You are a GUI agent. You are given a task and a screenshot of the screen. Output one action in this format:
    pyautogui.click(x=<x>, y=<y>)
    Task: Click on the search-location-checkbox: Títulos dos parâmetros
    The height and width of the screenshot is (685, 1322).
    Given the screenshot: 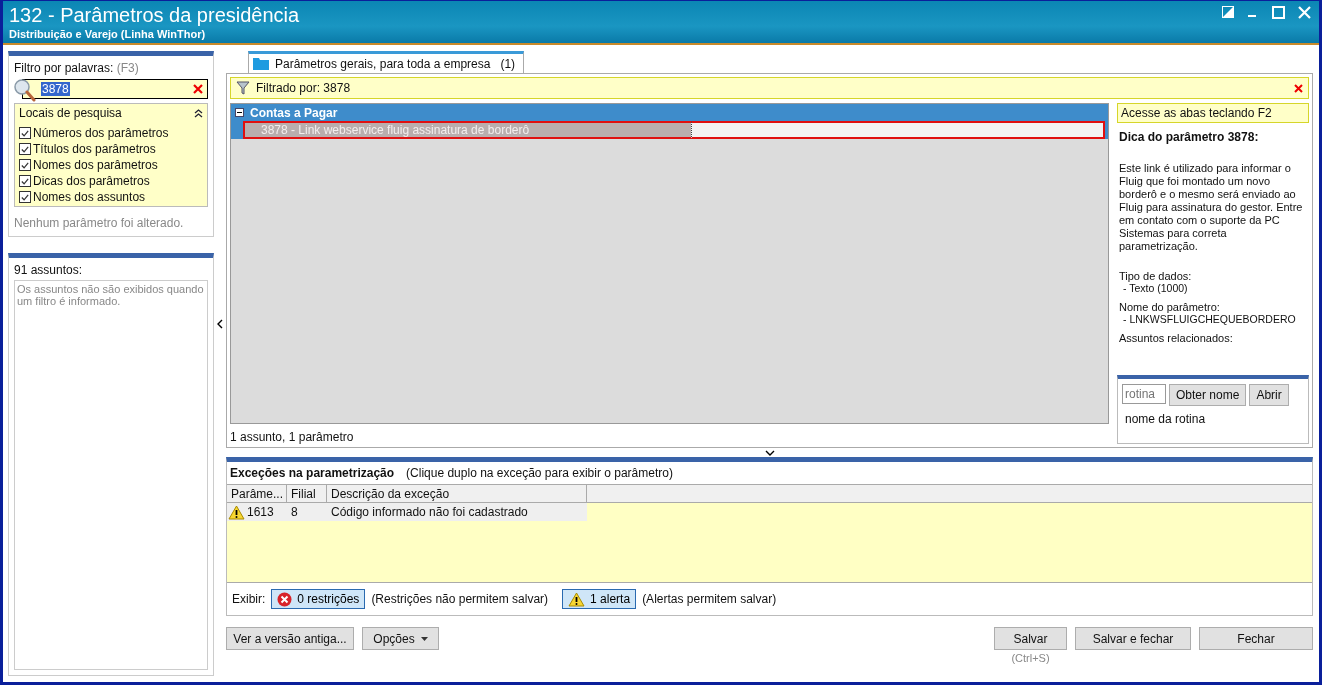 What is the action you would take?
    pyautogui.click(x=111, y=149)
    